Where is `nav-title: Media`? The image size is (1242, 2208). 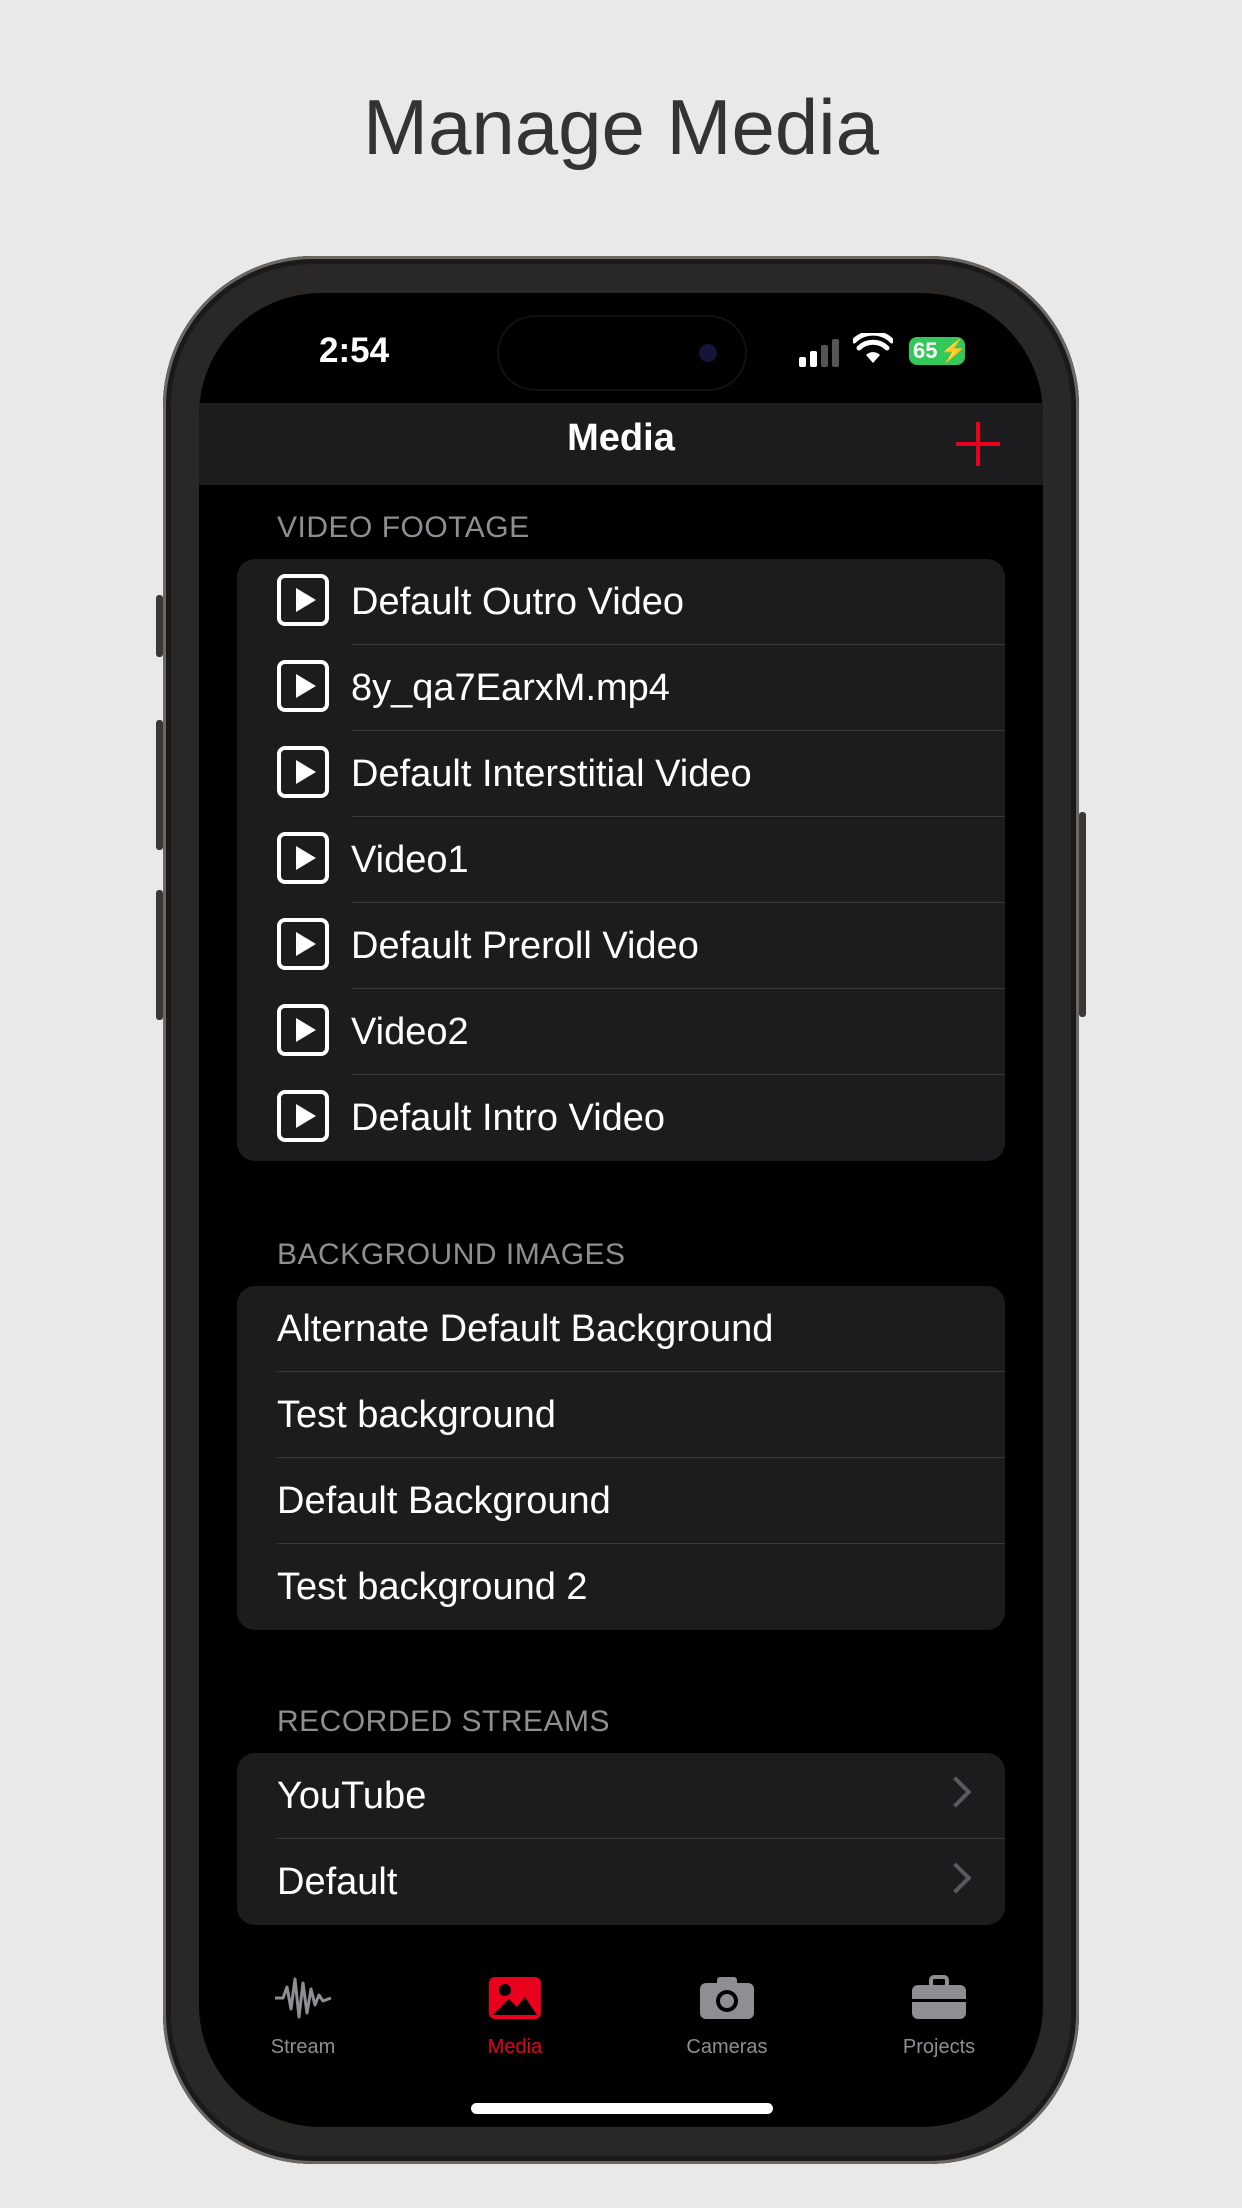
nav-title: Media is located at coordinates (621, 438).